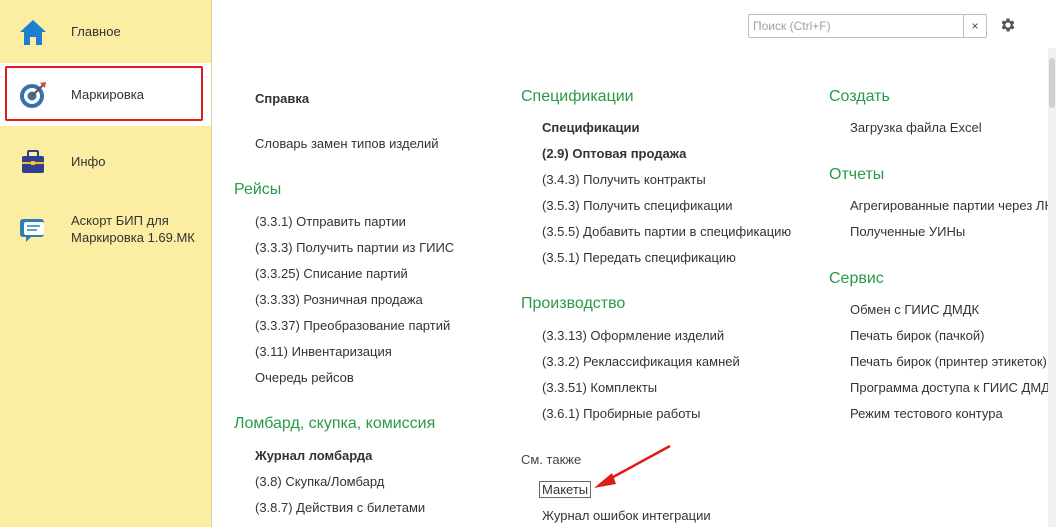  Describe the element at coordinates (323, 351) in the screenshot. I see `link-reisy-5: (3.11) Инвентаризация` at that location.